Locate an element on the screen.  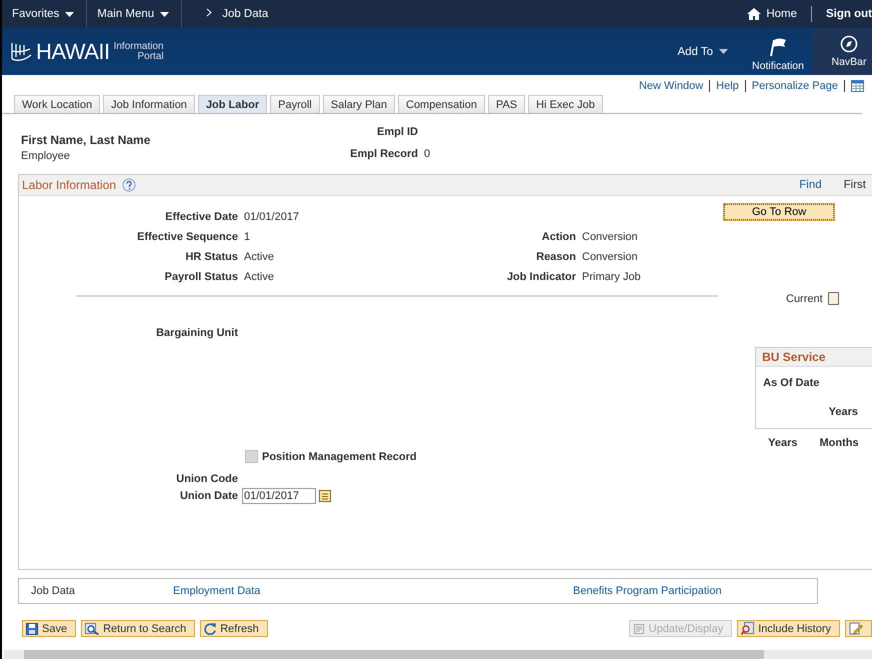
footer-link: Benefits Program Participation is located at coordinates (647, 591).